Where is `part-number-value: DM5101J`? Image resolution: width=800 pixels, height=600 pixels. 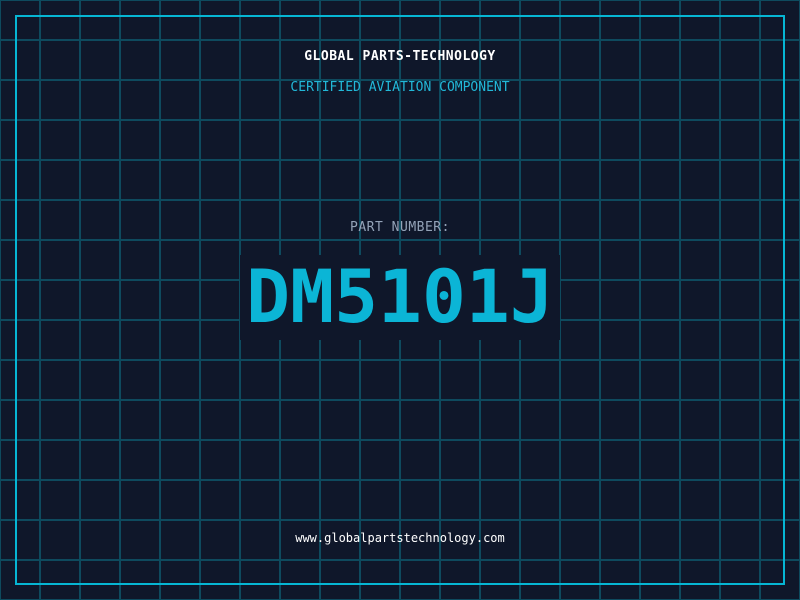 part-number-value: DM5101J is located at coordinates (400, 297).